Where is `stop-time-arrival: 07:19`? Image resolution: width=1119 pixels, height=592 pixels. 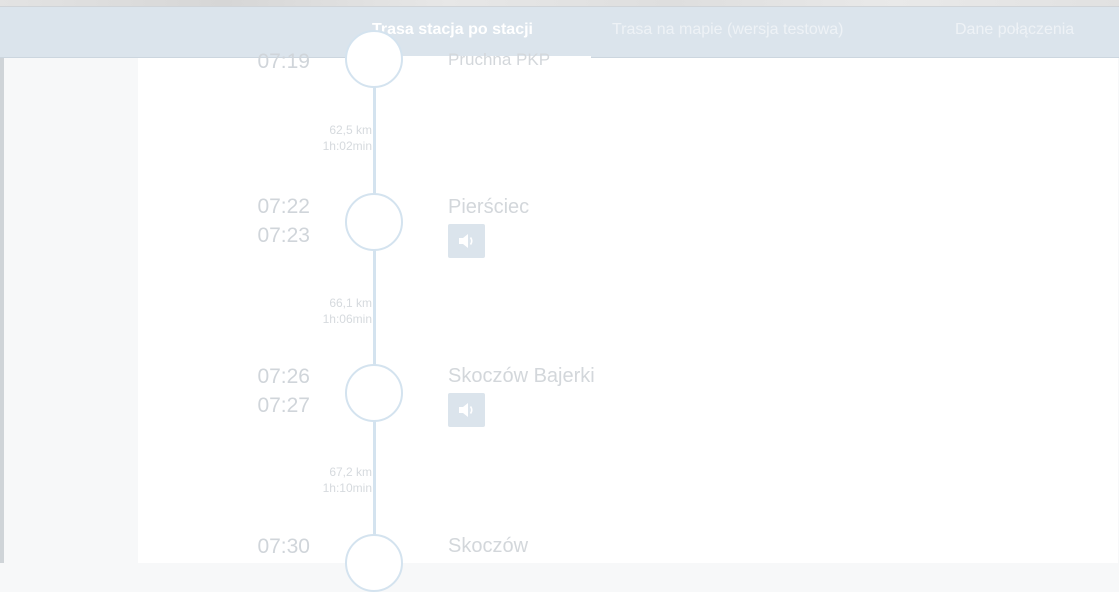 stop-time-arrival: 07:19 is located at coordinates (283, 61).